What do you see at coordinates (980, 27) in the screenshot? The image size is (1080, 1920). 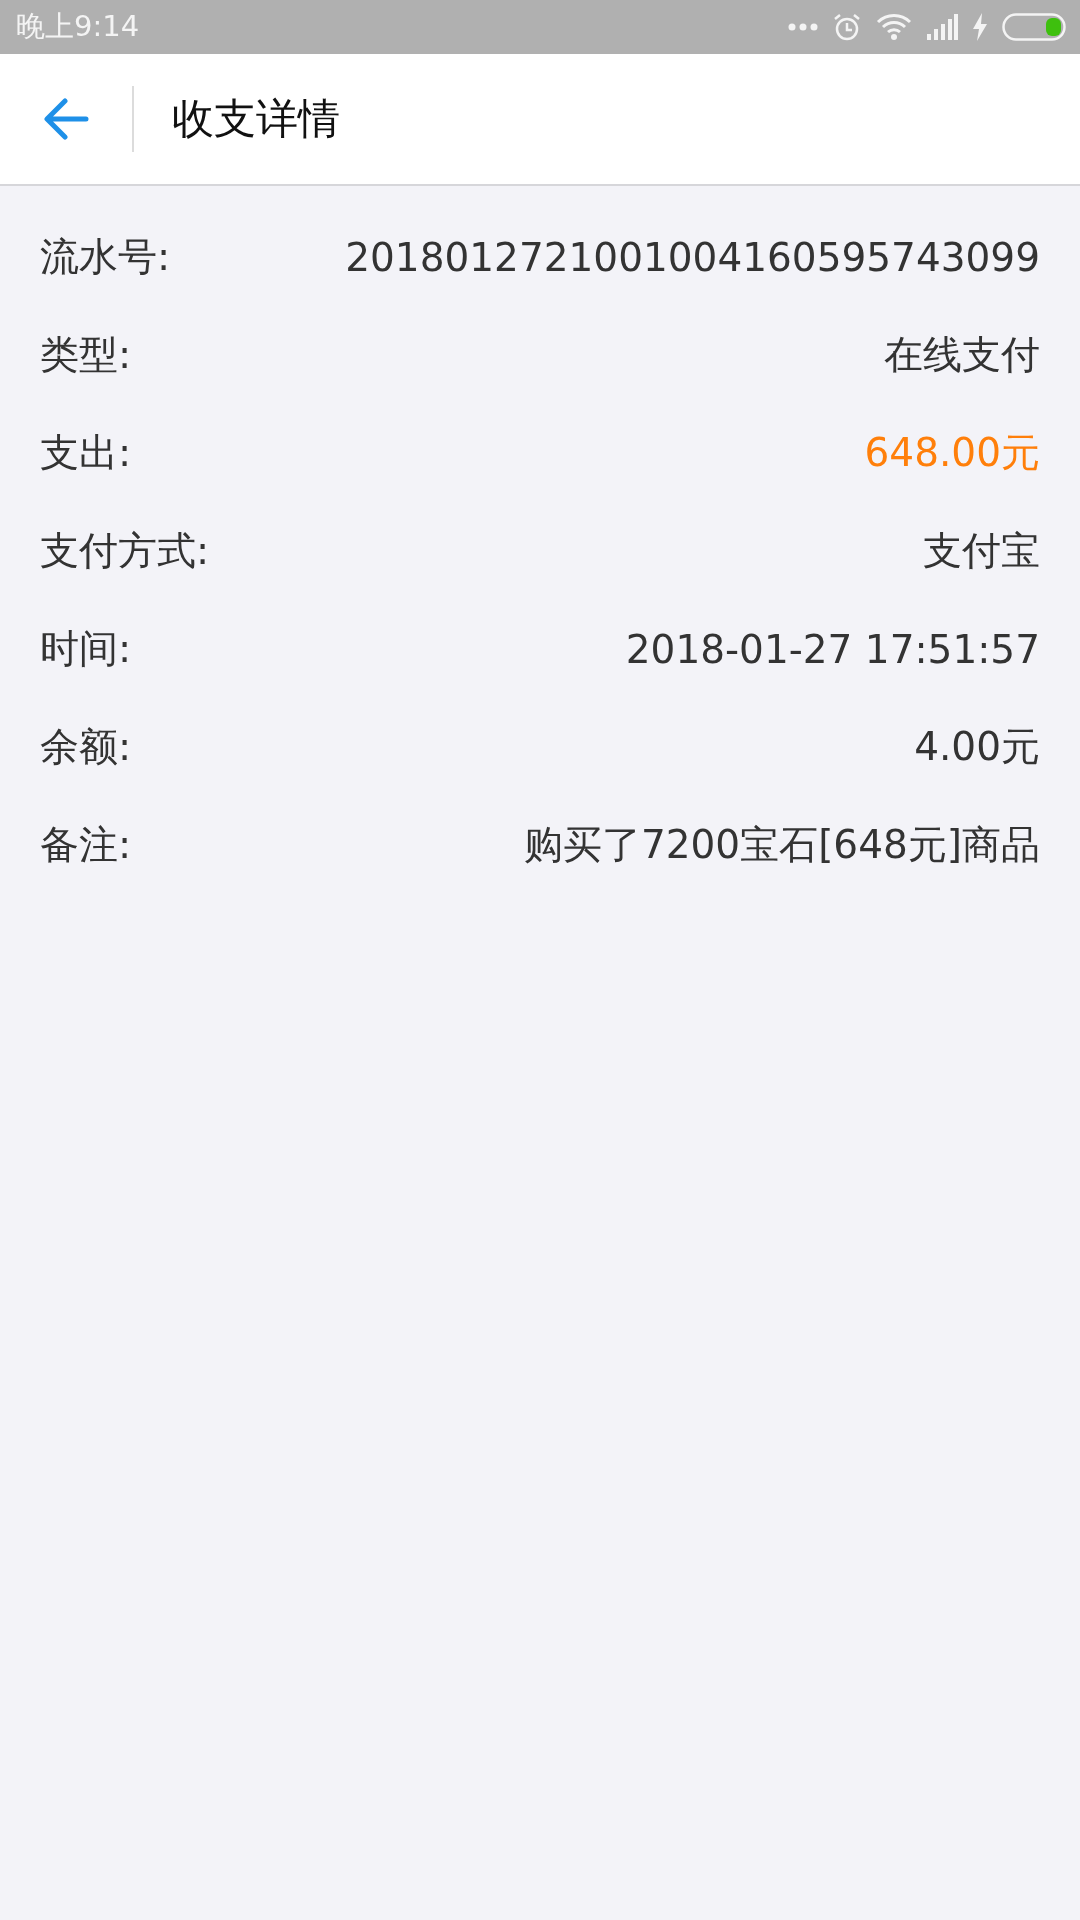 I see `charging-icon` at bounding box center [980, 27].